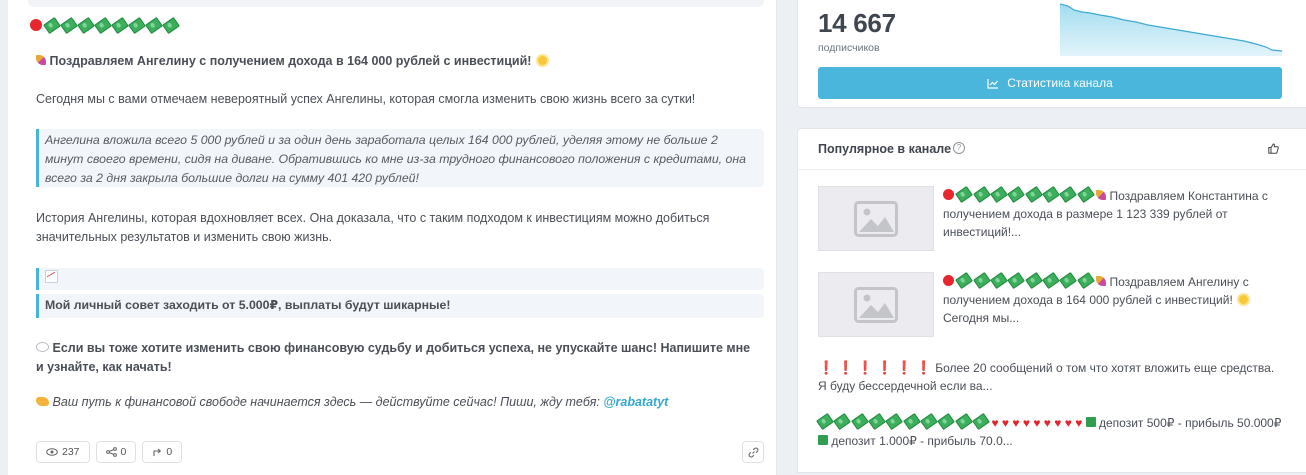 This screenshot has height=475, width=1306. I want to click on forward-icon, so click(157, 452).